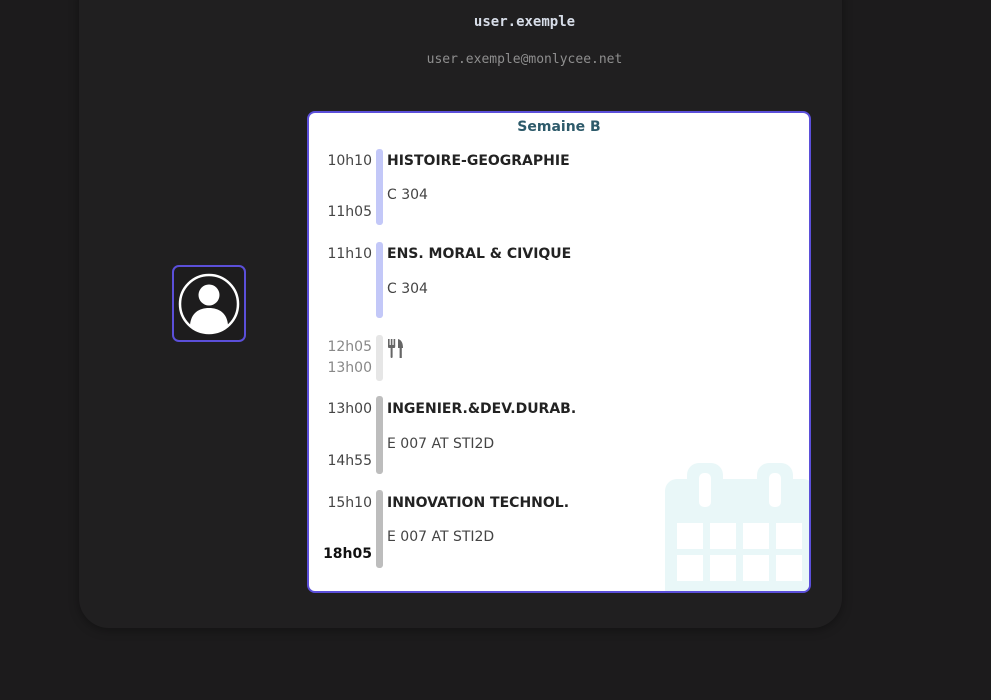  What do you see at coordinates (349, 409) in the screenshot?
I see `lesson-start-time: 13h00` at bounding box center [349, 409].